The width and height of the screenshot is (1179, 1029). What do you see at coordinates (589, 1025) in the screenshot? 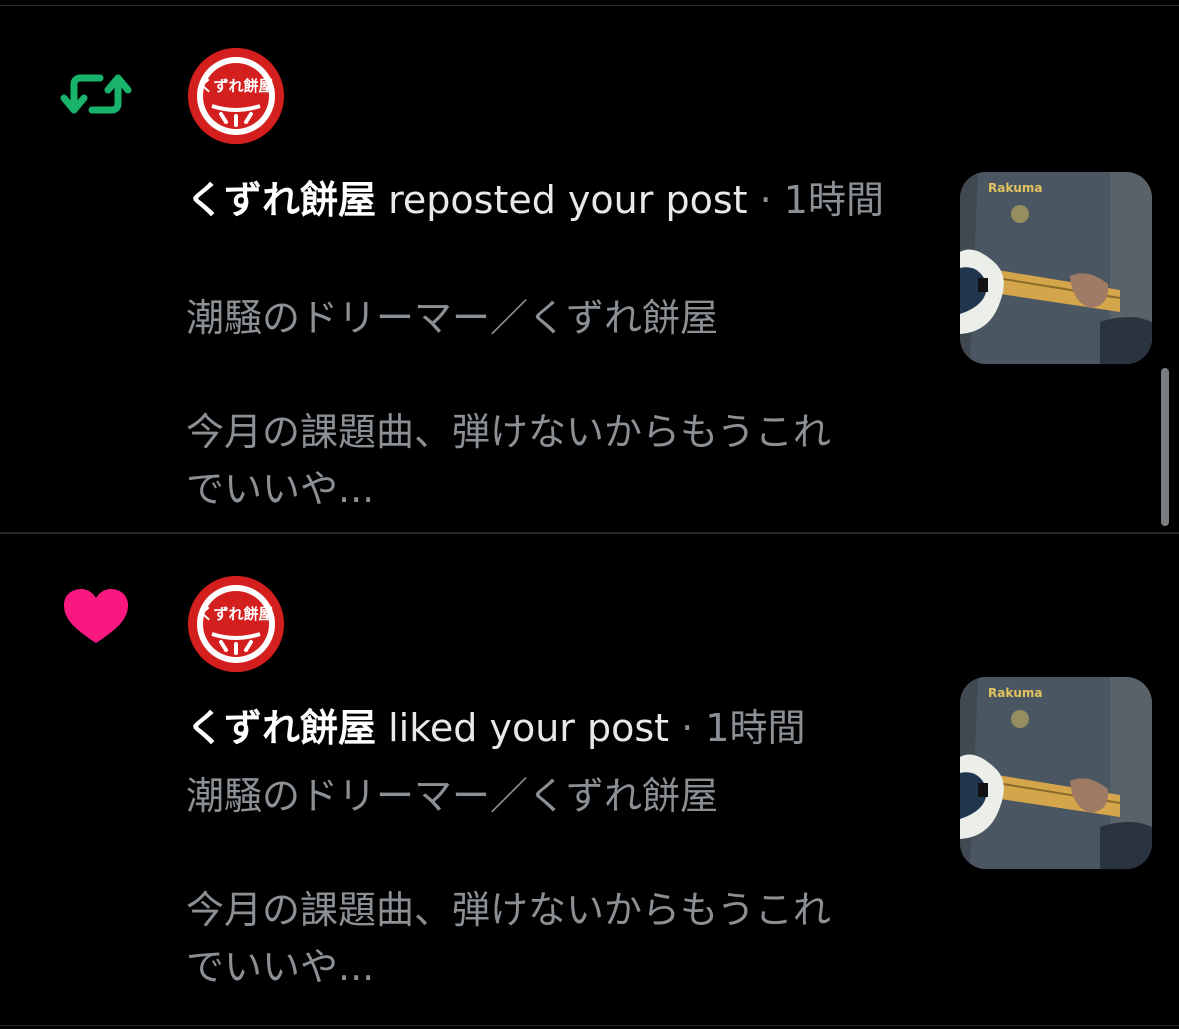
I see `row-divider` at bounding box center [589, 1025].